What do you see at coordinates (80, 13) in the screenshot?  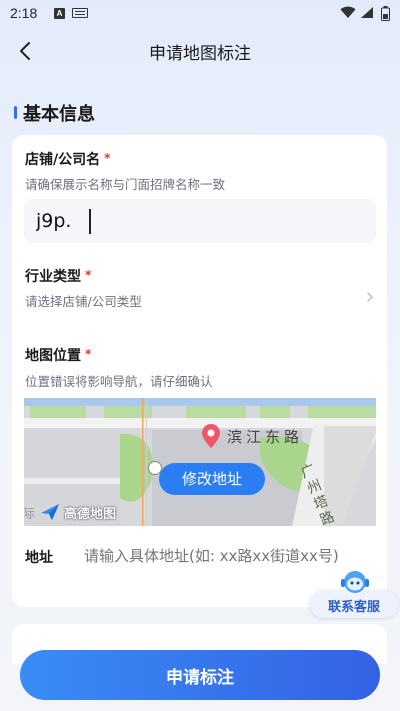 I see `keyboard-icon` at bounding box center [80, 13].